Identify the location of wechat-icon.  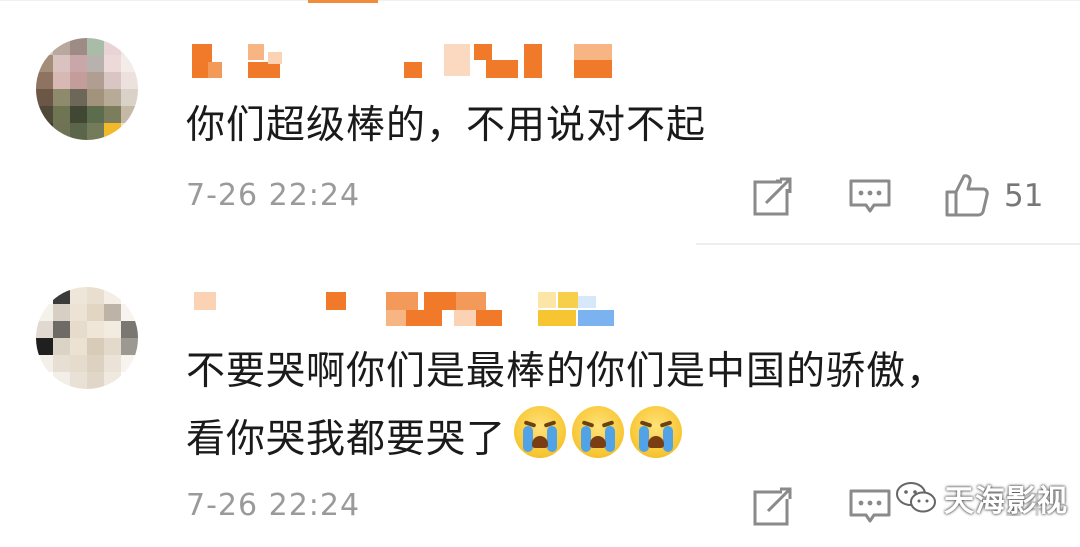
(916, 497).